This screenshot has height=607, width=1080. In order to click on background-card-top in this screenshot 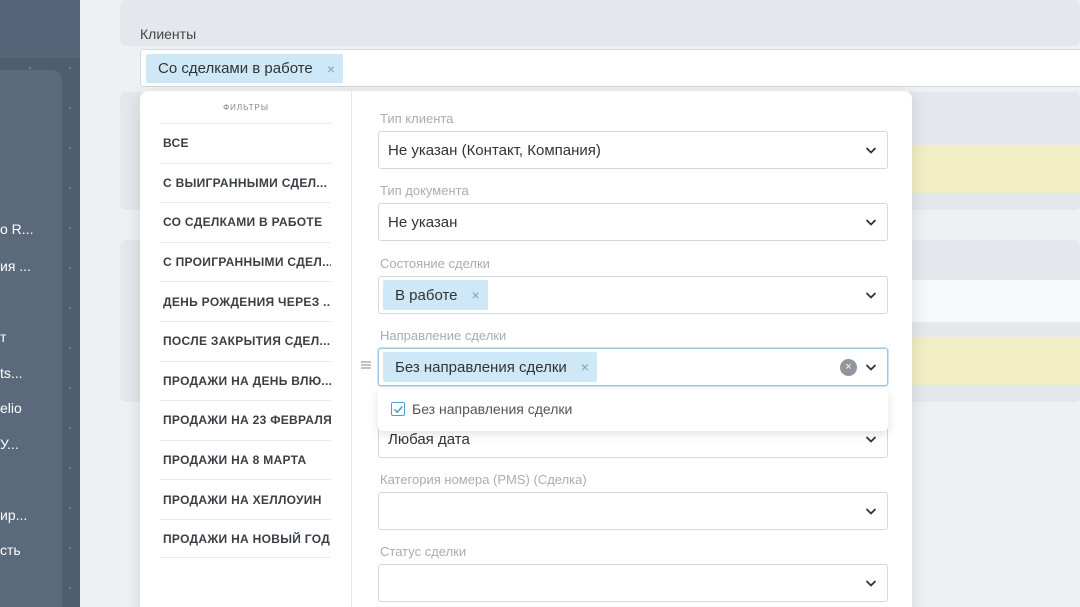, I will do `click(600, 23)`.